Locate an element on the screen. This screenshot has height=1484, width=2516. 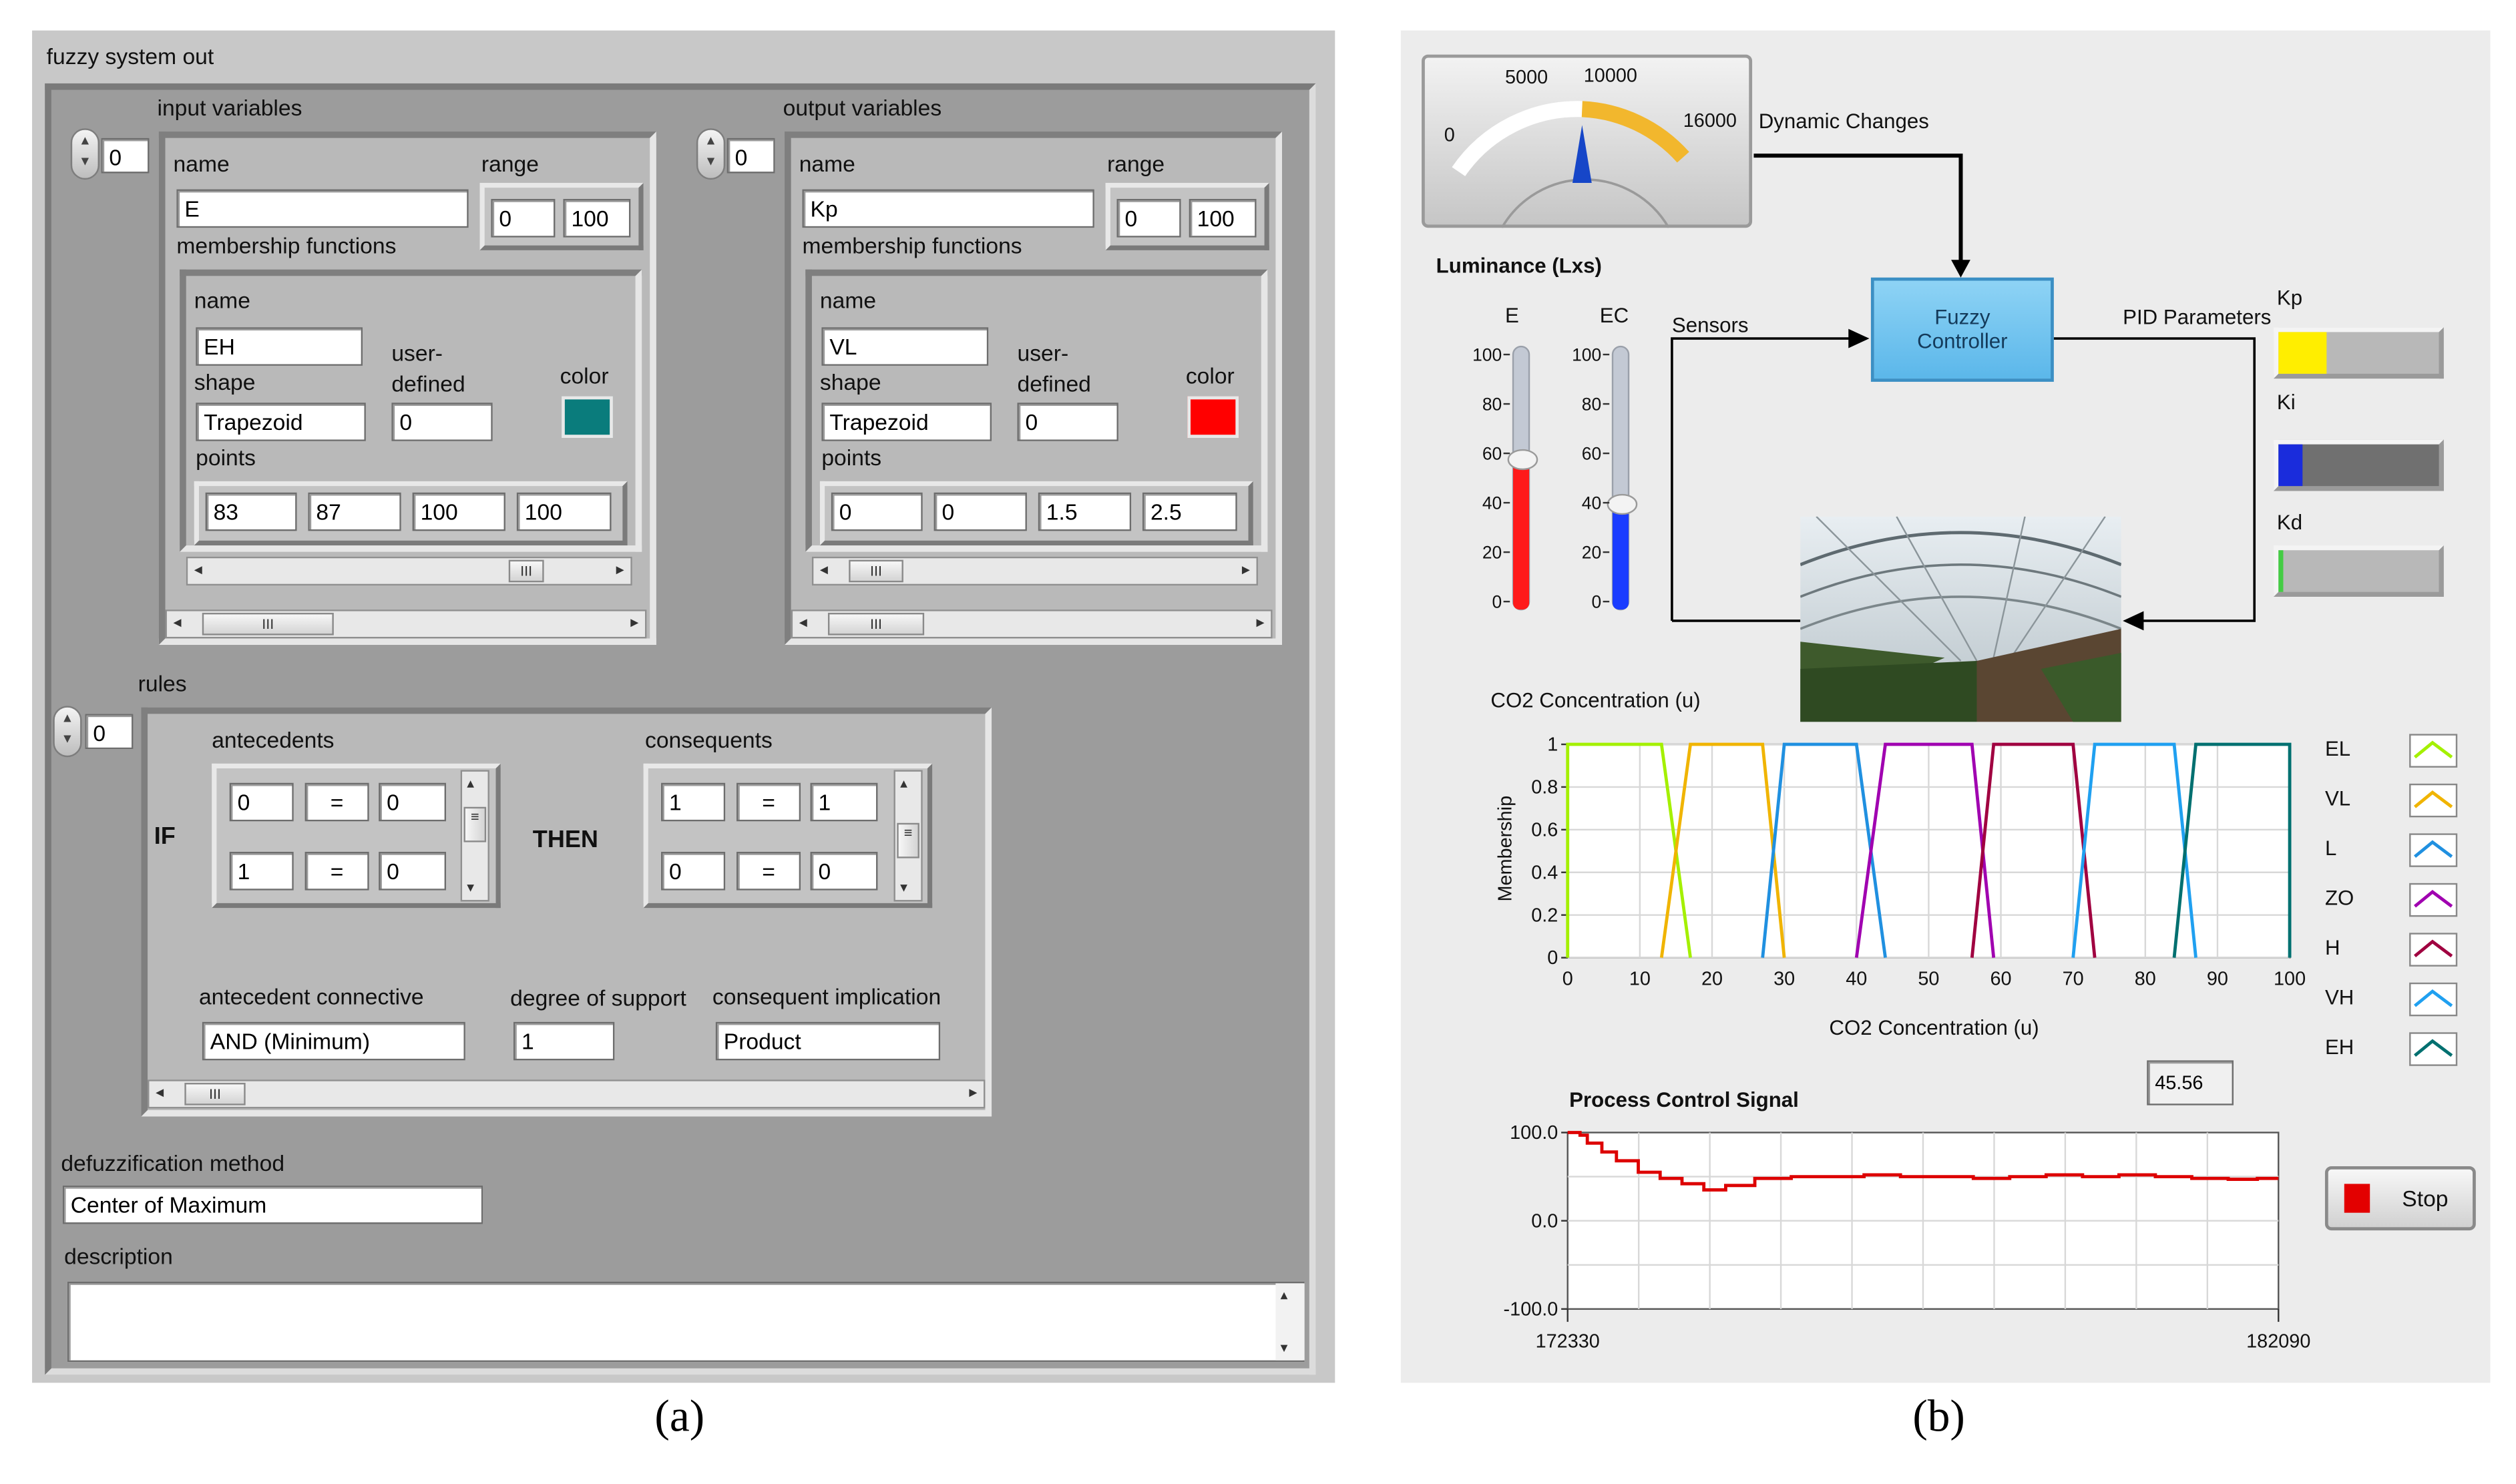
process-signal-title: Process Control Signal is located at coordinates (1684, 1099).